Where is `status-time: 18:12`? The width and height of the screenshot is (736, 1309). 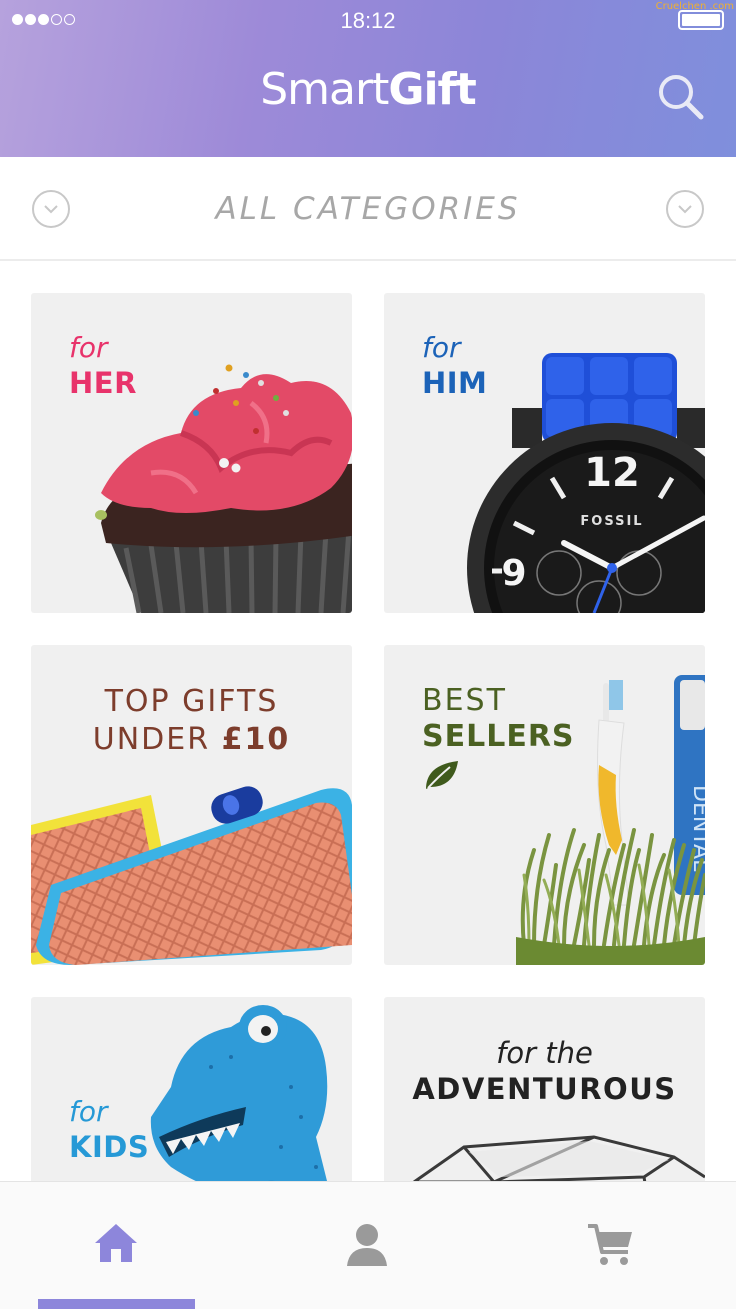
status-time: 18:12 is located at coordinates (368, 20).